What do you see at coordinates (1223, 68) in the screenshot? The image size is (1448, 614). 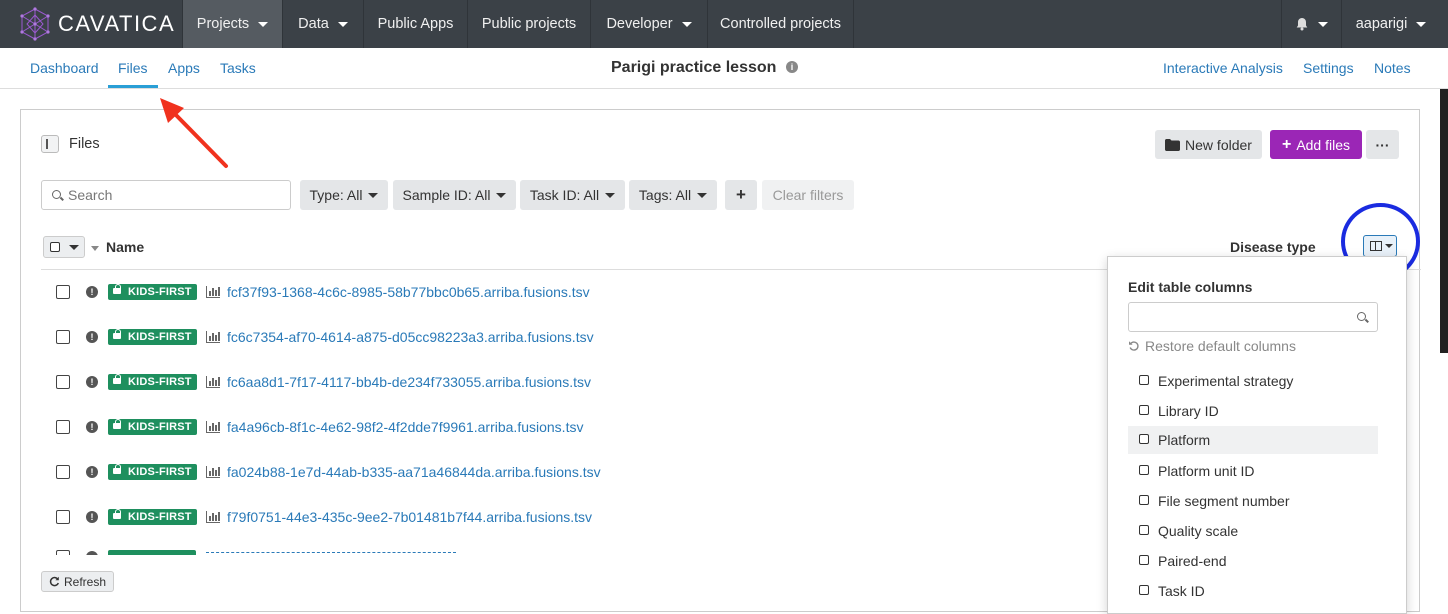 I see `tab-interactive-analysis: Interactive Analysis` at bounding box center [1223, 68].